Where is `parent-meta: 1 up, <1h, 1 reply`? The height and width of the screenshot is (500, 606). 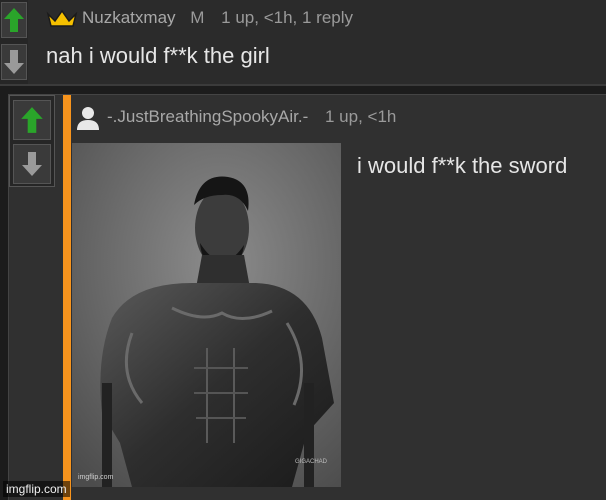
parent-meta: 1 up, <1h, 1 reply is located at coordinates (287, 17).